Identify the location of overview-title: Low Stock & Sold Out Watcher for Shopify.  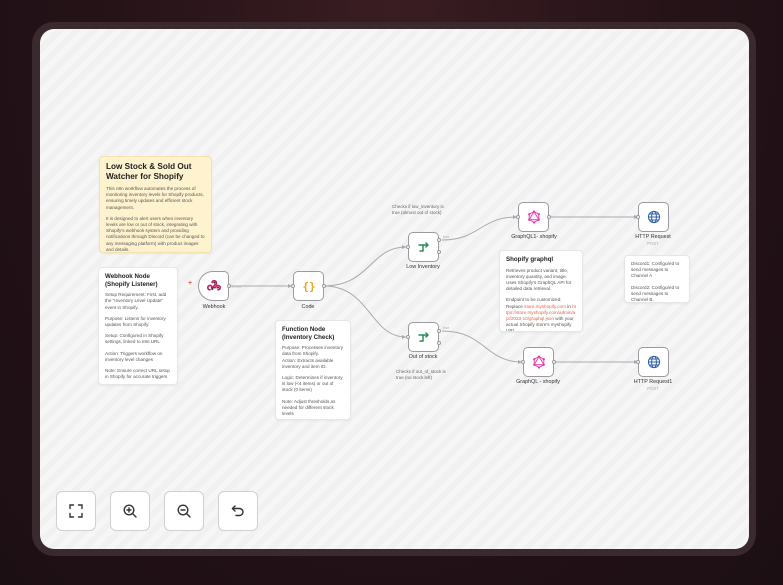
(149, 171).